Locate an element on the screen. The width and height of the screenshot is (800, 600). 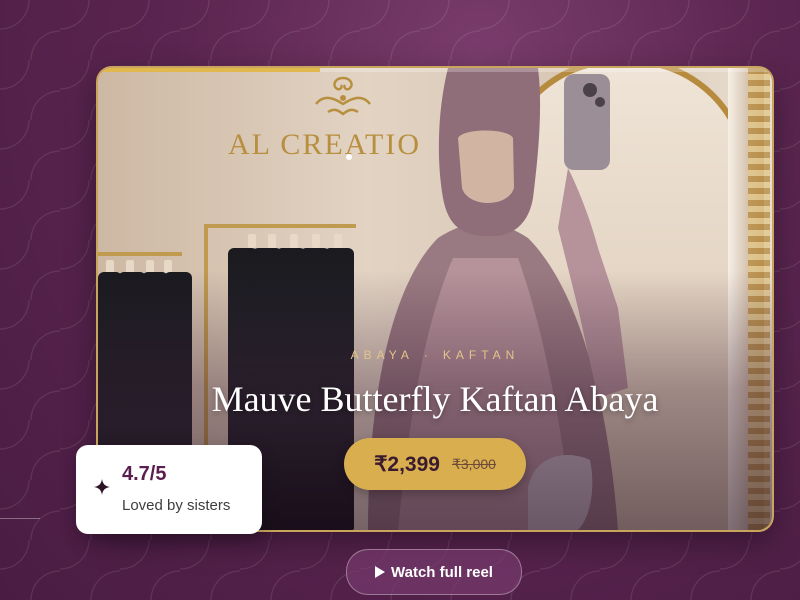
price-pill: ₹2,399 ₹3,000 is located at coordinates (435, 464).